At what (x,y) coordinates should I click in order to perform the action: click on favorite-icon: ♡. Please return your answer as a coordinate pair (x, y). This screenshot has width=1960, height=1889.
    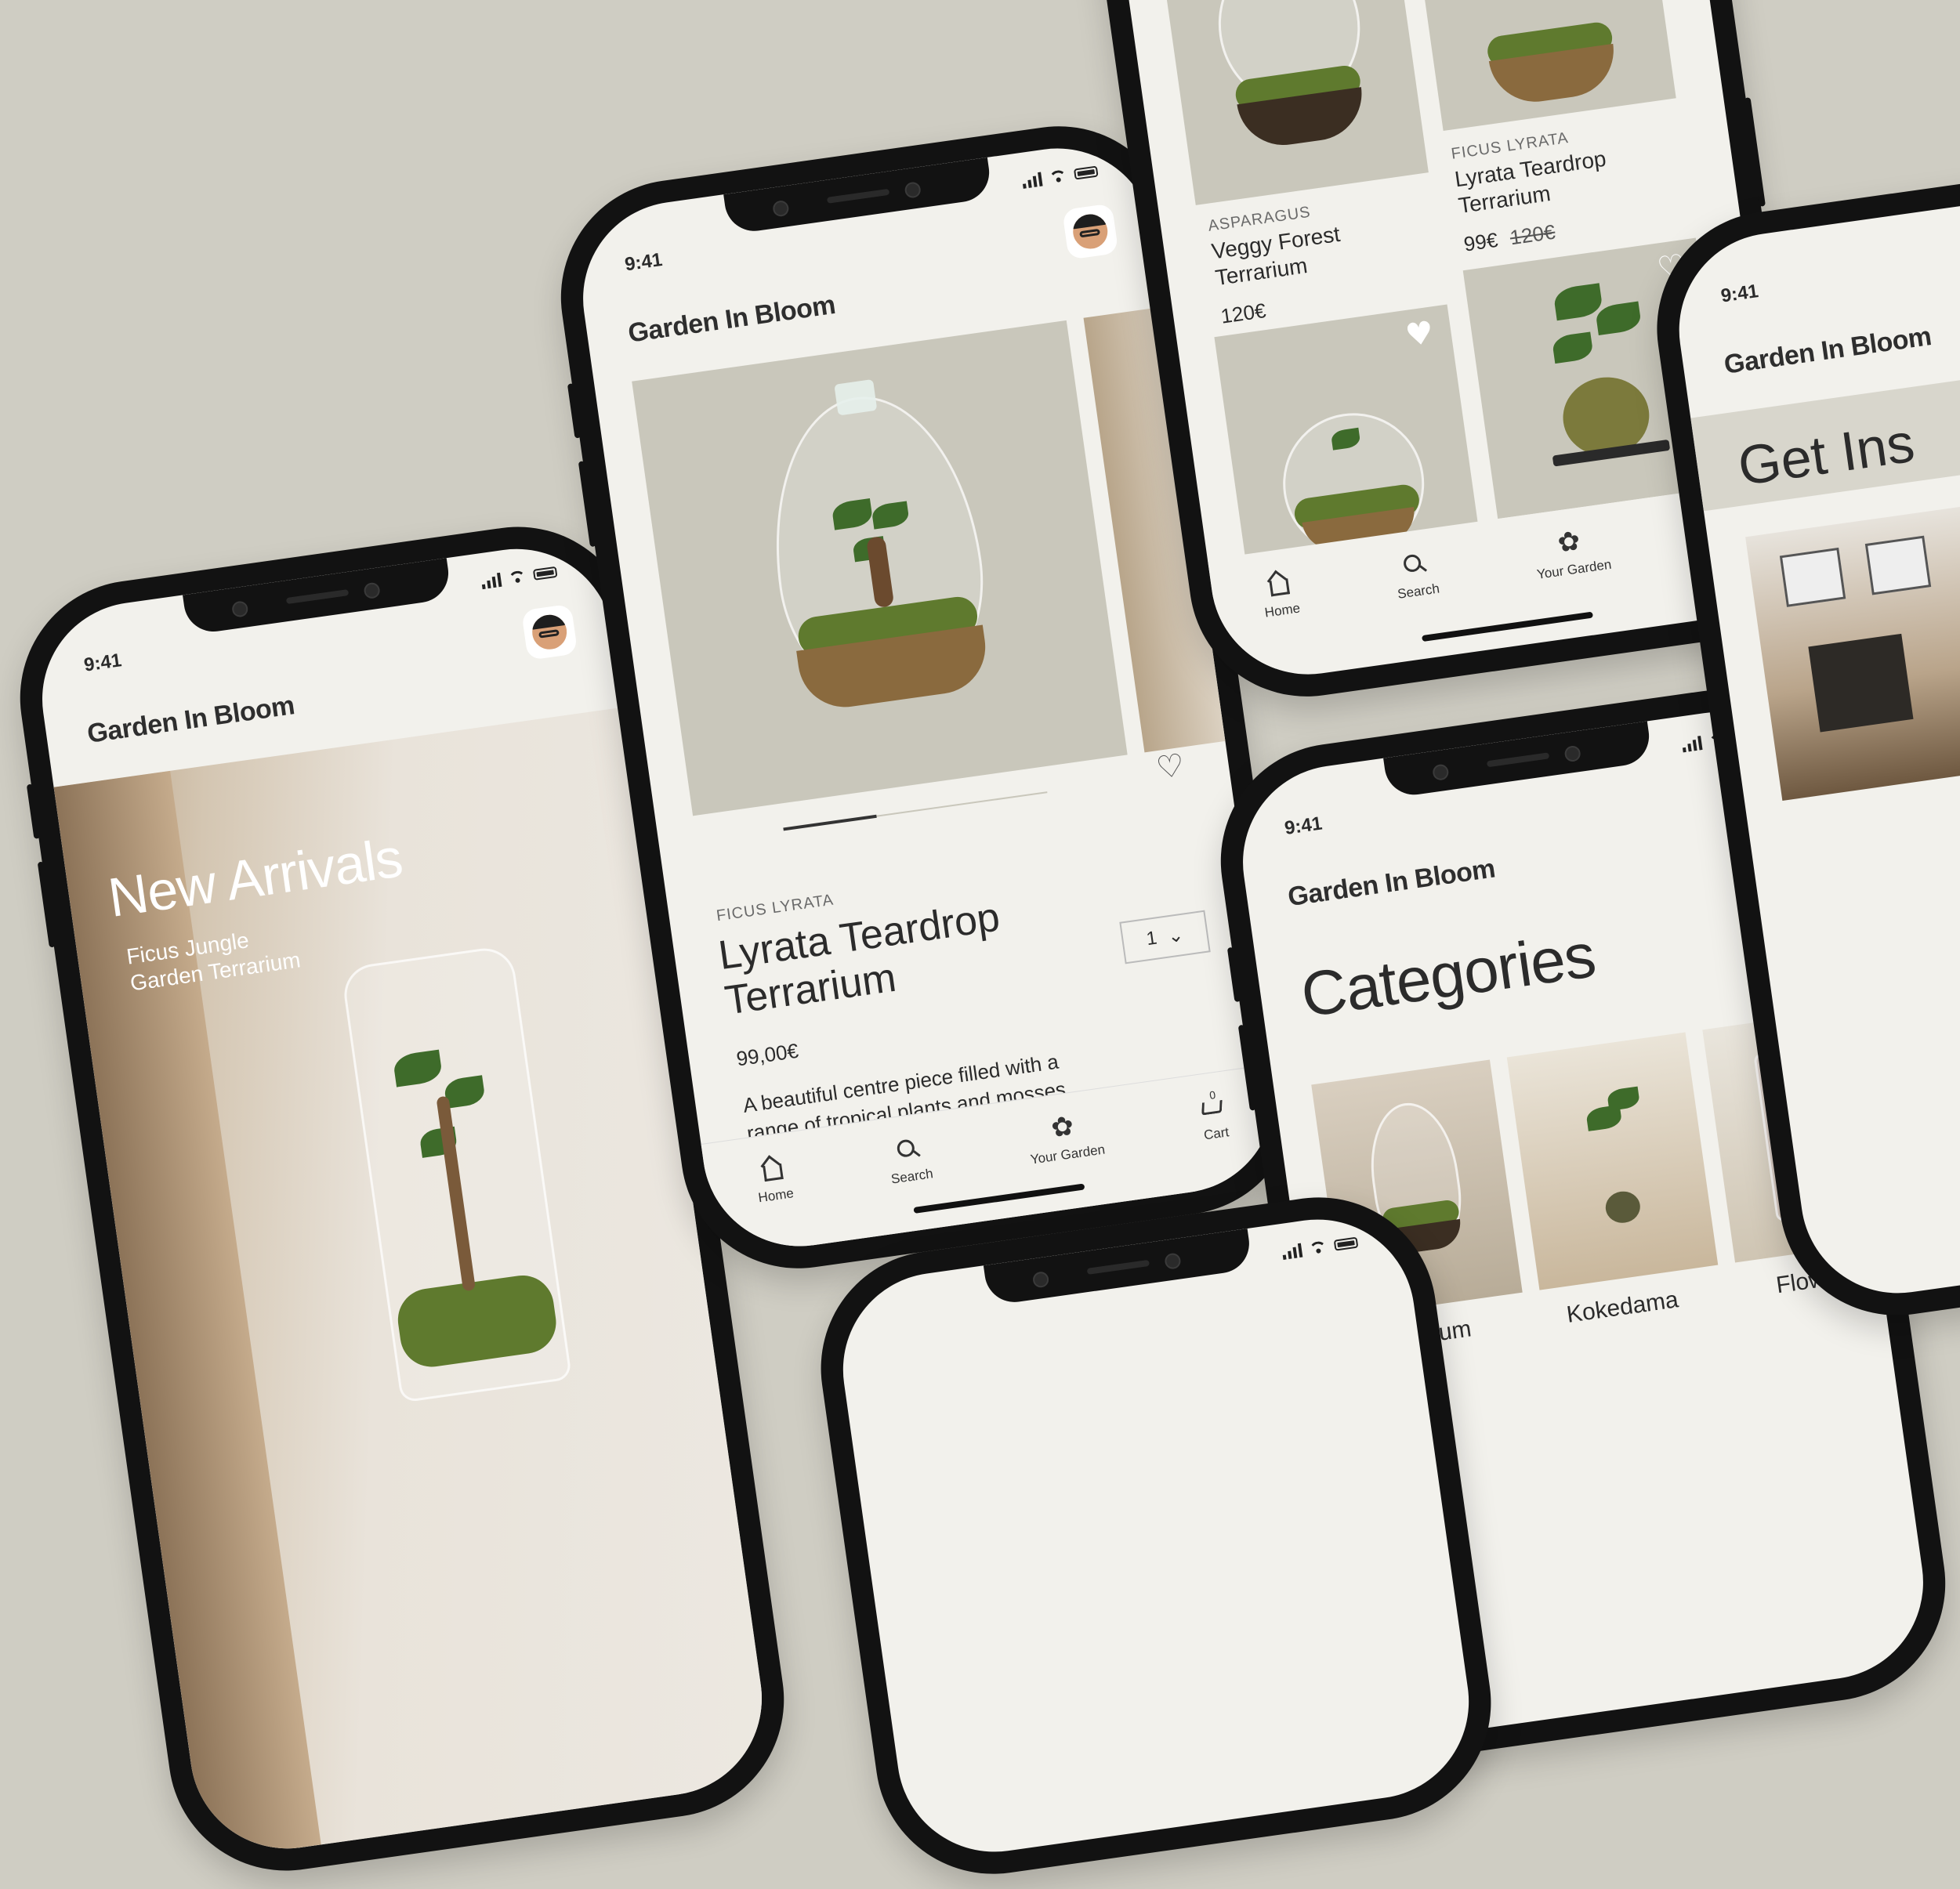
    Looking at the image, I should click on (1170, 767).